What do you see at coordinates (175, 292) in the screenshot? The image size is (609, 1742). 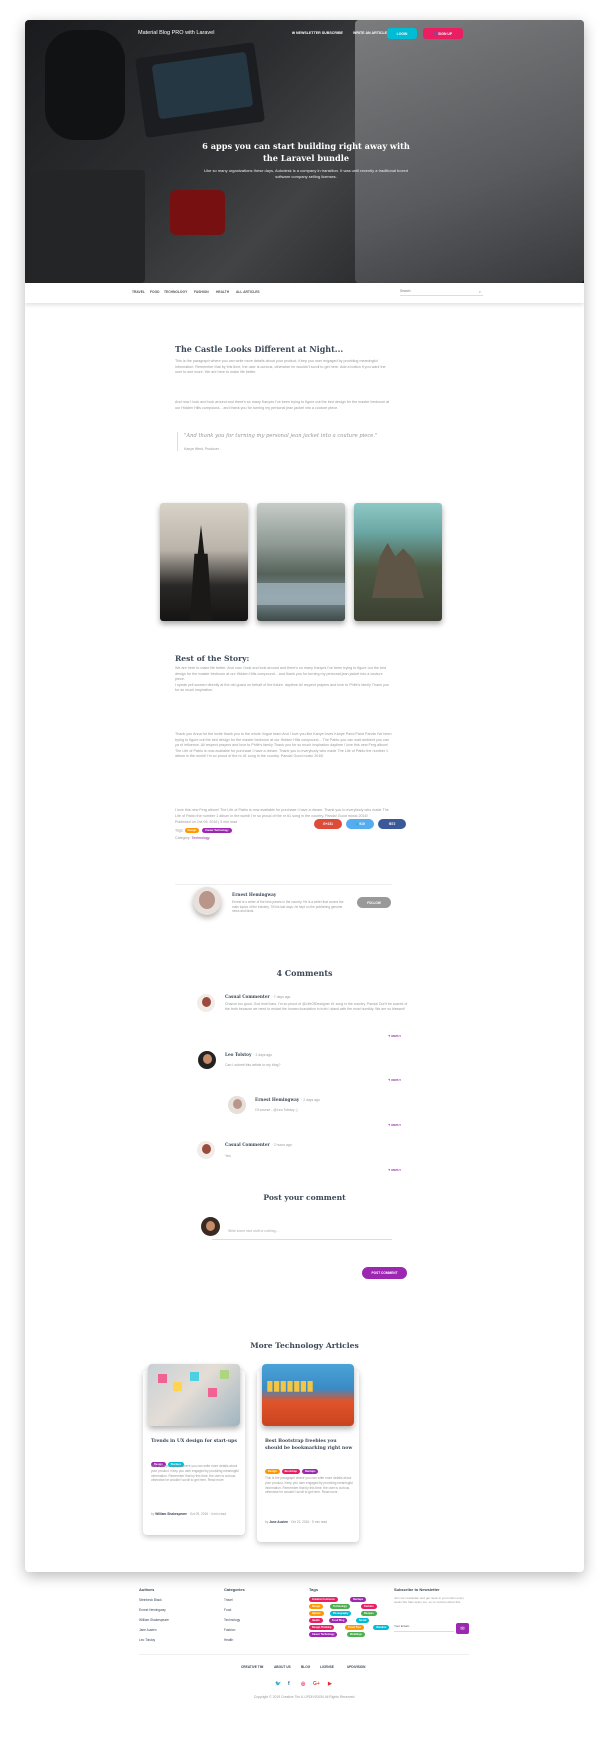 I see `nav-item-technology: TECHNOLOGY` at bounding box center [175, 292].